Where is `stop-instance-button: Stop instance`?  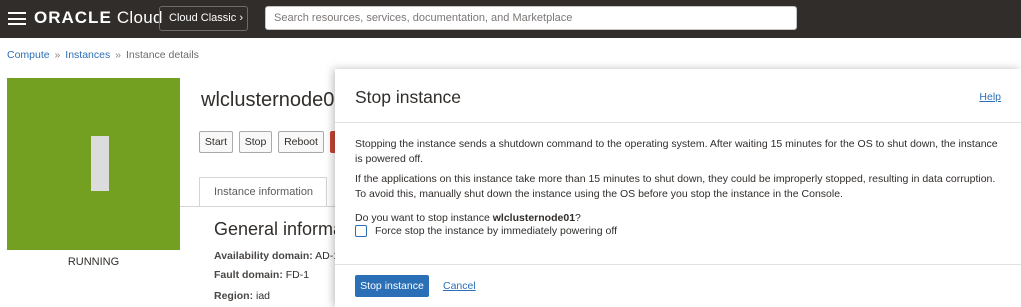
stop-instance-button: Stop instance is located at coordinates (392, 286).